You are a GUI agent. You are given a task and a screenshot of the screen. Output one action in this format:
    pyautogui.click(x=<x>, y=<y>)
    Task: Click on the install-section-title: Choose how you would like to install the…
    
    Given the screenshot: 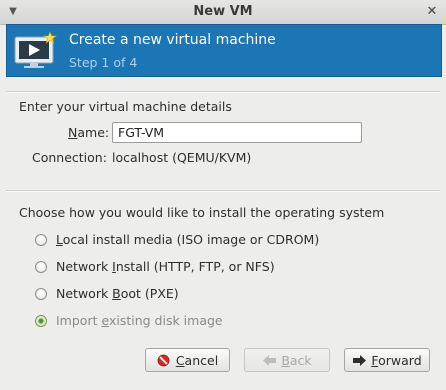 What is the action you would take?
    pyautogui.click(x=202, y=212)
    